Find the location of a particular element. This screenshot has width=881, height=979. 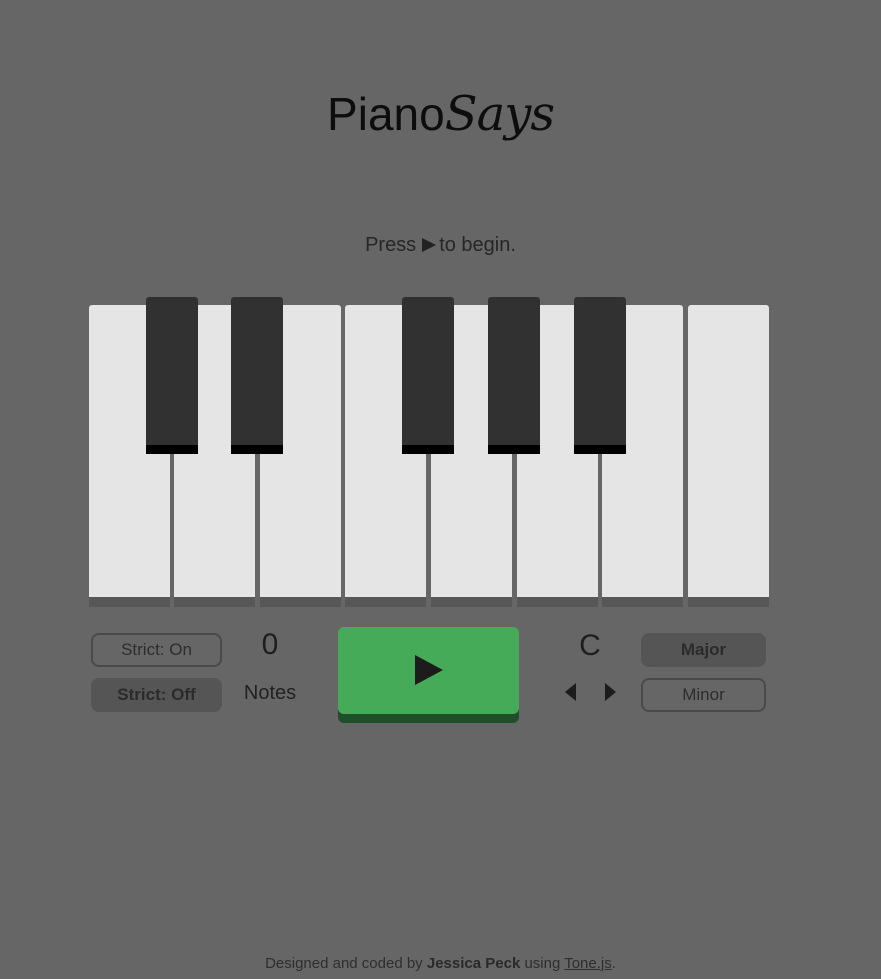

instruction-before: Press is located at coordinates (391, 245).